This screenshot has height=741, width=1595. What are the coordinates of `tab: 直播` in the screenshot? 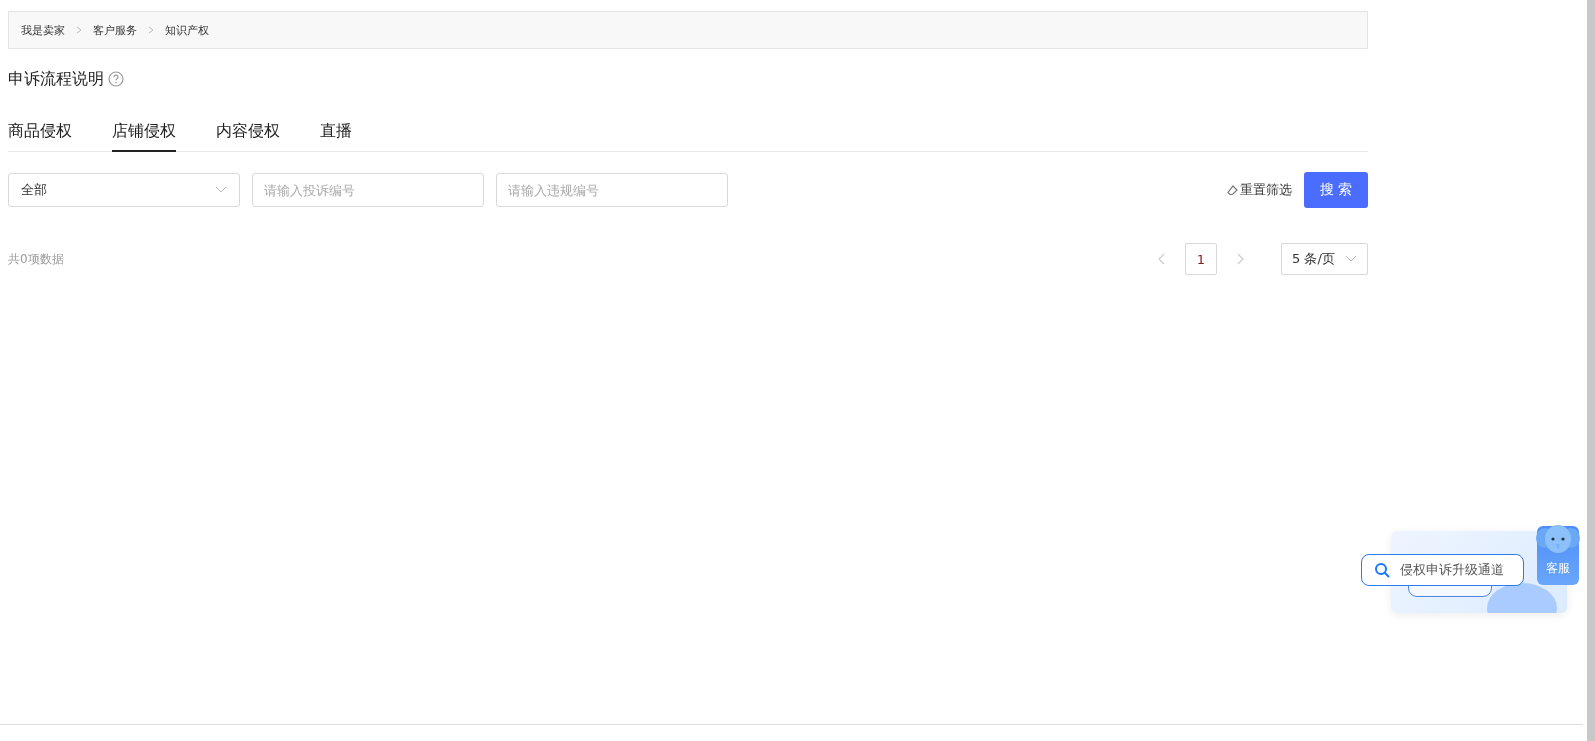 It's located at (336, 134).